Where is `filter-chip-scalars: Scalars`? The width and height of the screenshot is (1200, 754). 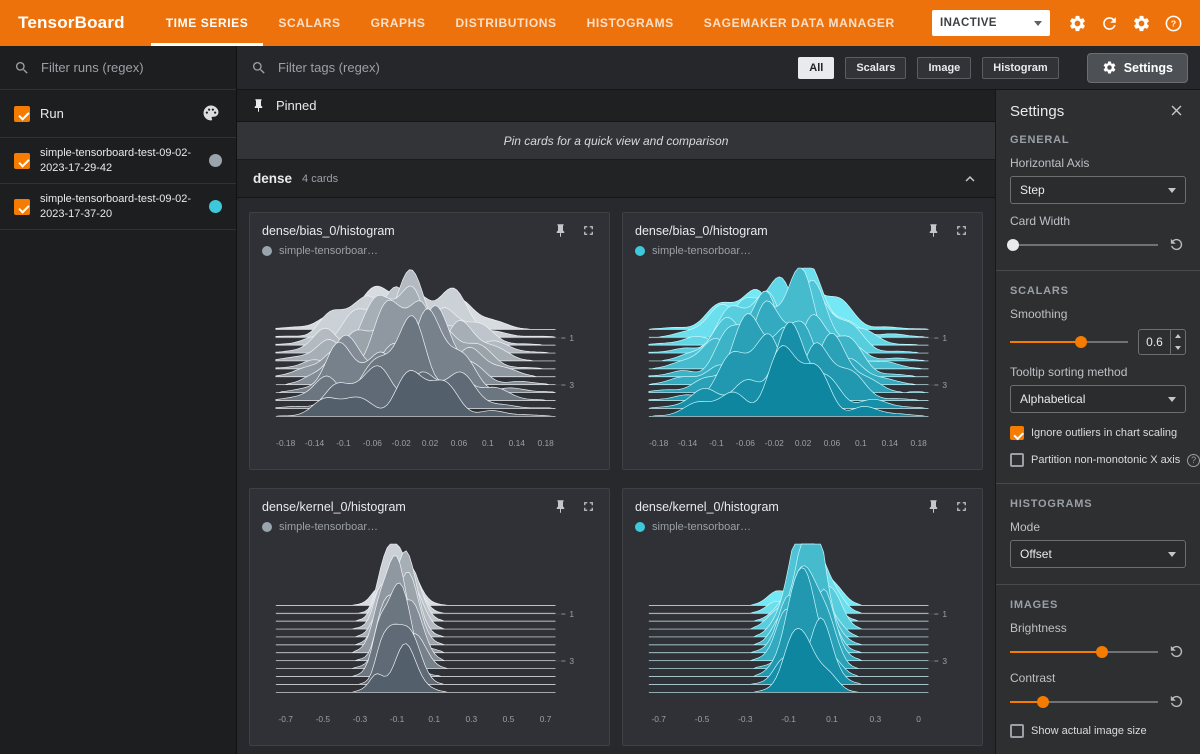 filter-chip-scalars: Scalars is located at coordinates (876, 67).